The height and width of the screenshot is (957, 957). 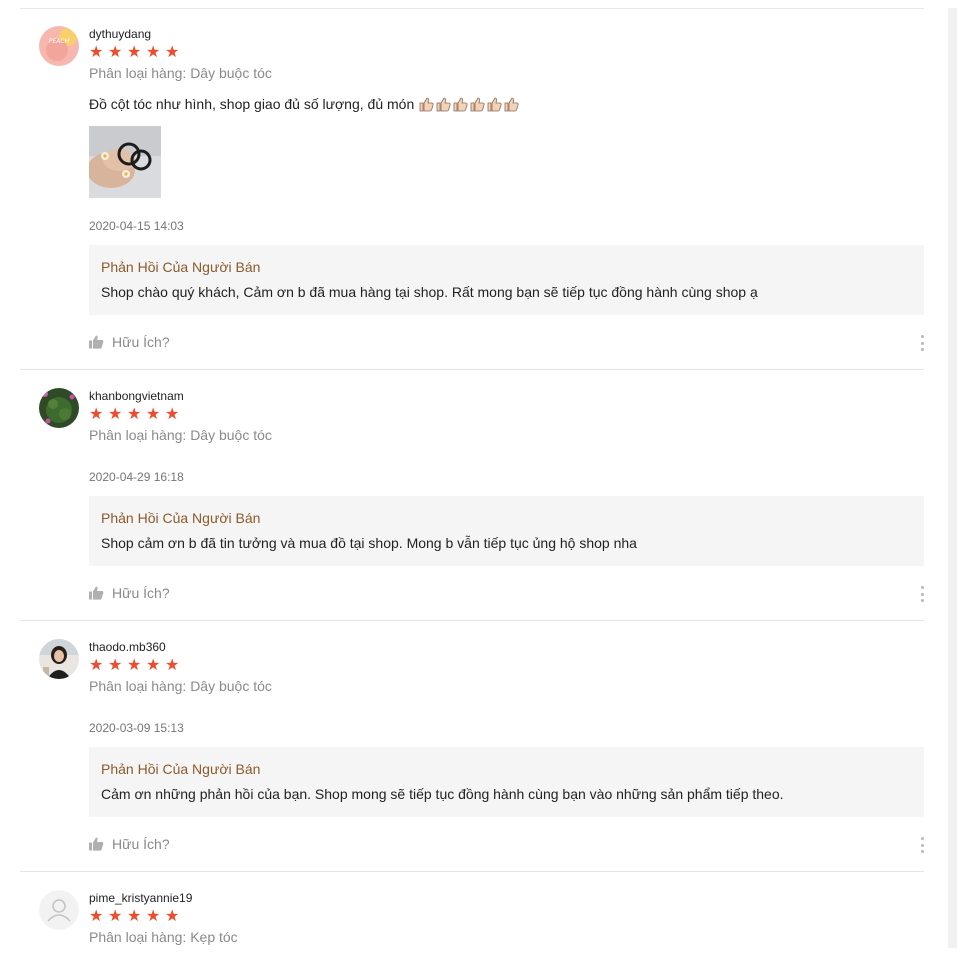 I want to click on reviewer-username: dythuydang, so click(x=120, y=34).